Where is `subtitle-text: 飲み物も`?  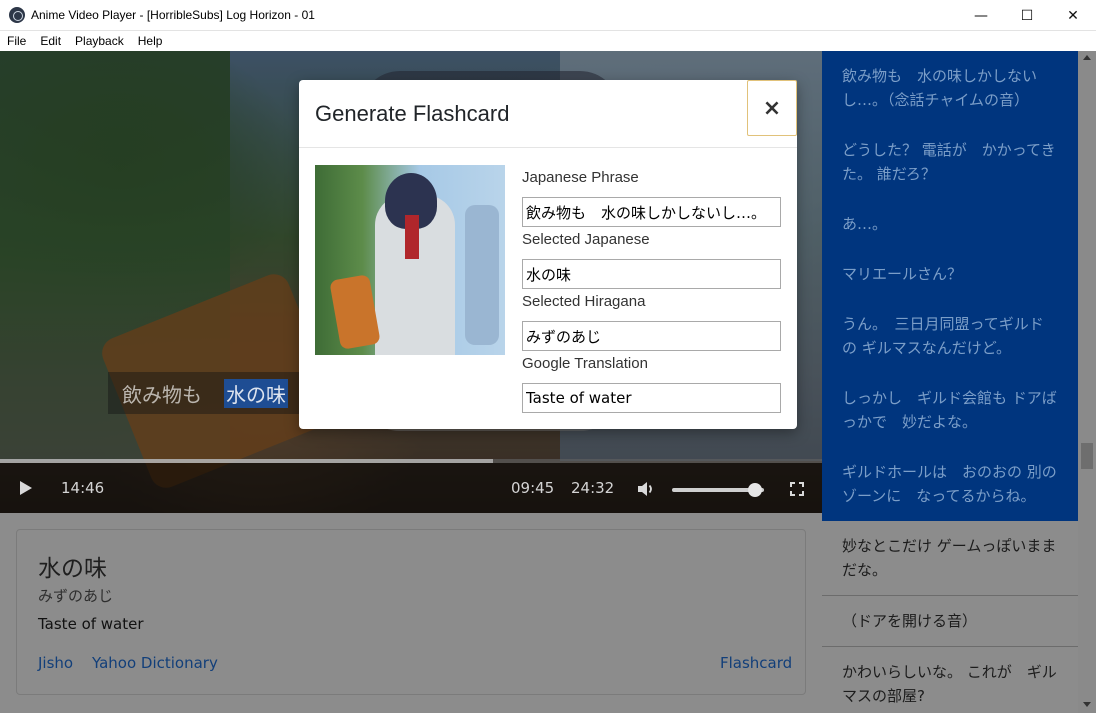 subtitle-text: 飲み物も is located at coordinates (162, 393).